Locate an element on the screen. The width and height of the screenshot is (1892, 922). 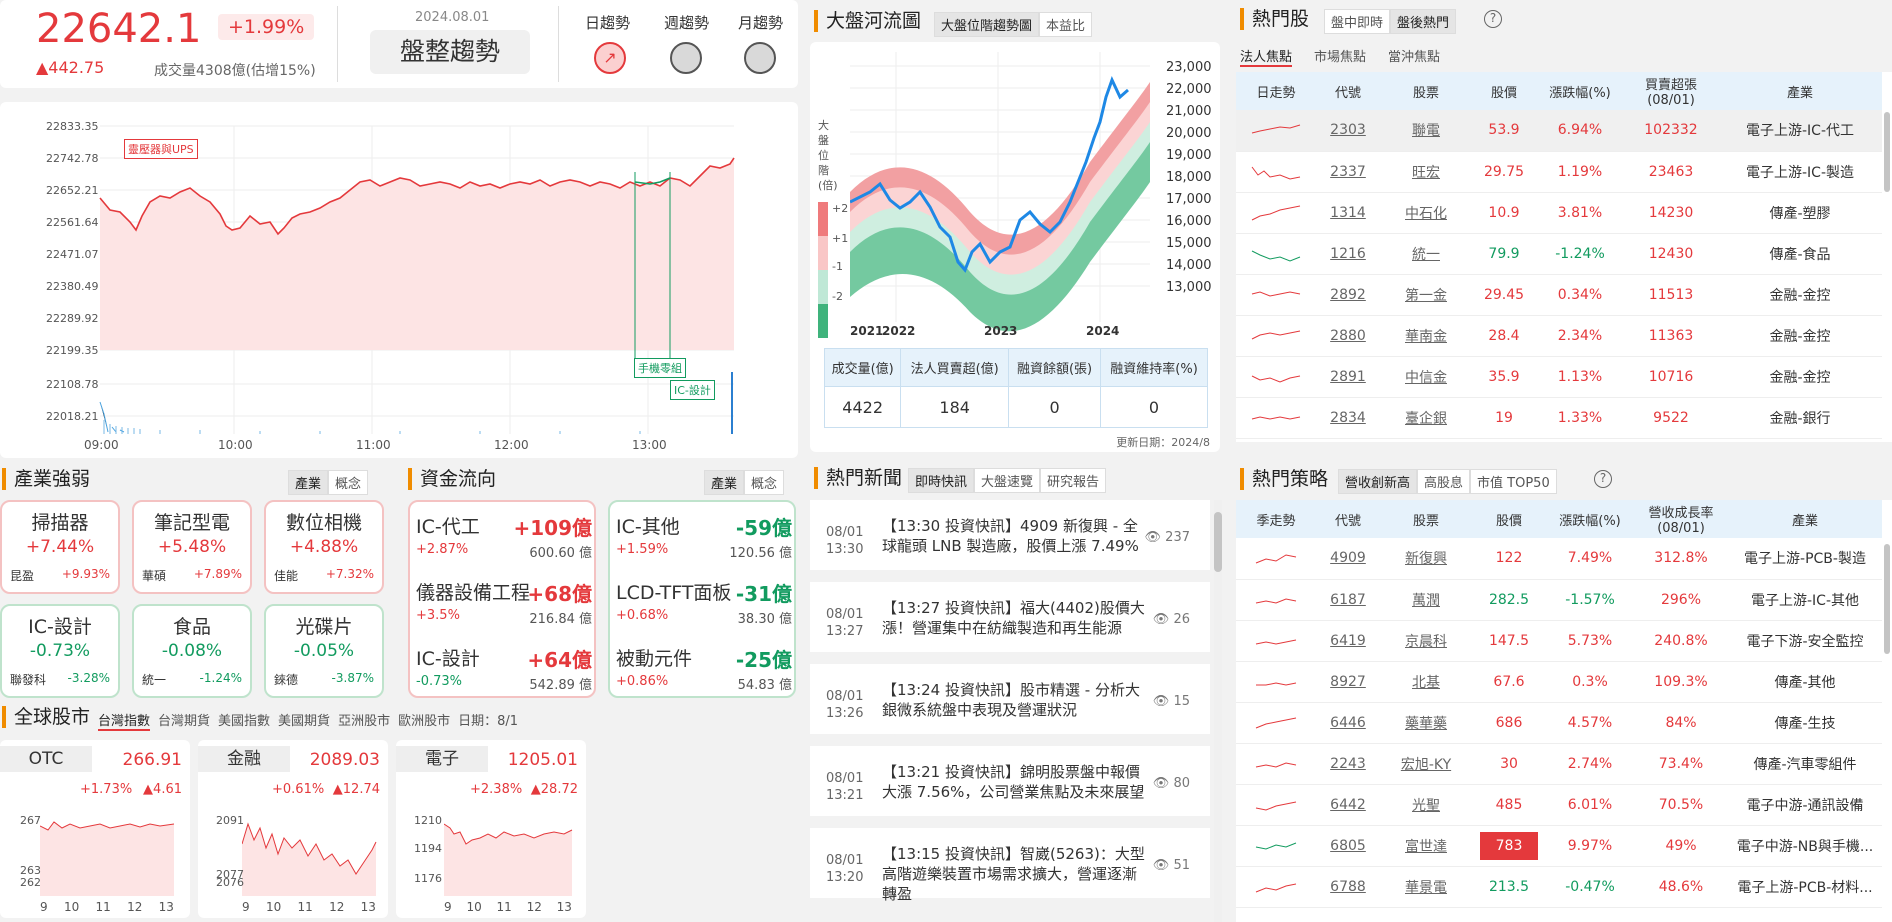
news-headline: 【13:27 投資快訊】福大(4402)股價大漲！營運集中在紡織製造和再生能源 is located at coordinates (1015, 618).